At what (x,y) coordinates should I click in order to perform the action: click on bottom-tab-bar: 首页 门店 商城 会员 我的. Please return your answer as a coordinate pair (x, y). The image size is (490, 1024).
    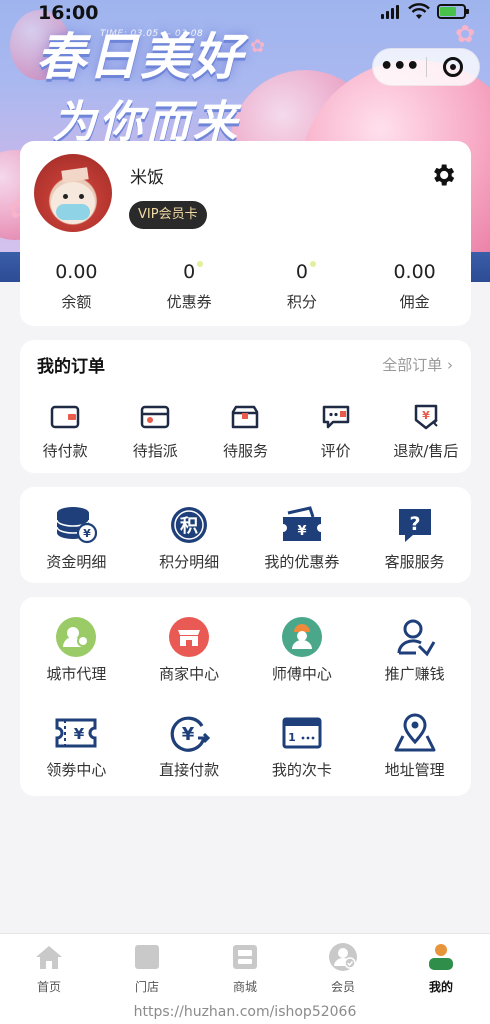
    Looking at the image, I should click on (245, 968).